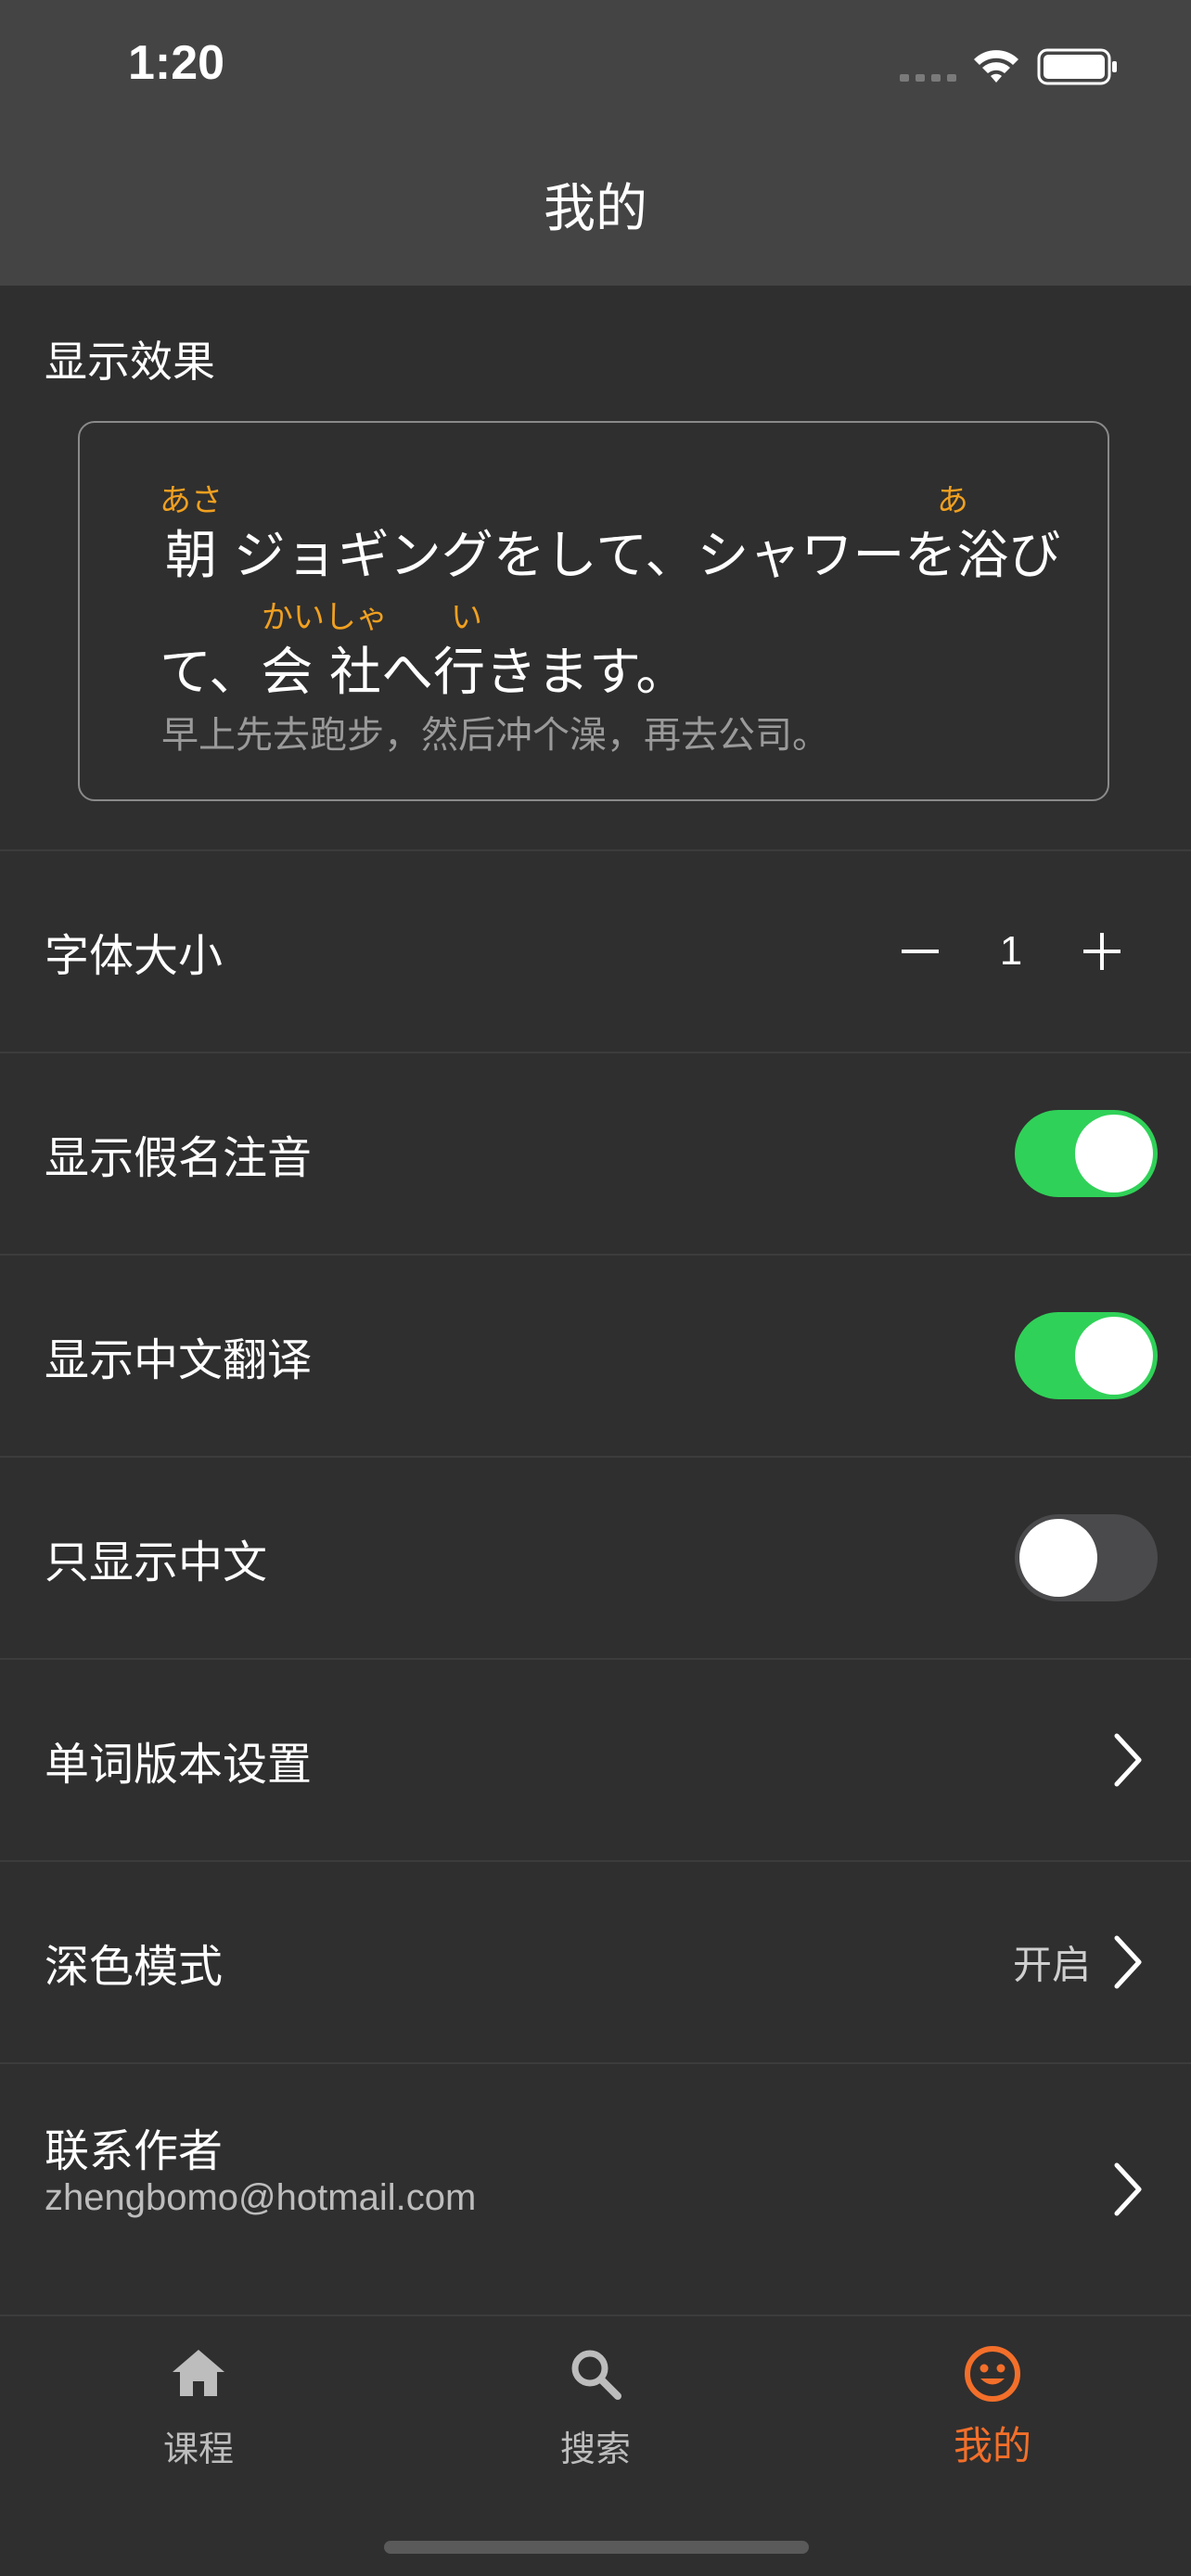  Describe the element at coordinates (595, 950) in the screenshot. I see `font-size-row: 字体大小 1` at that location.